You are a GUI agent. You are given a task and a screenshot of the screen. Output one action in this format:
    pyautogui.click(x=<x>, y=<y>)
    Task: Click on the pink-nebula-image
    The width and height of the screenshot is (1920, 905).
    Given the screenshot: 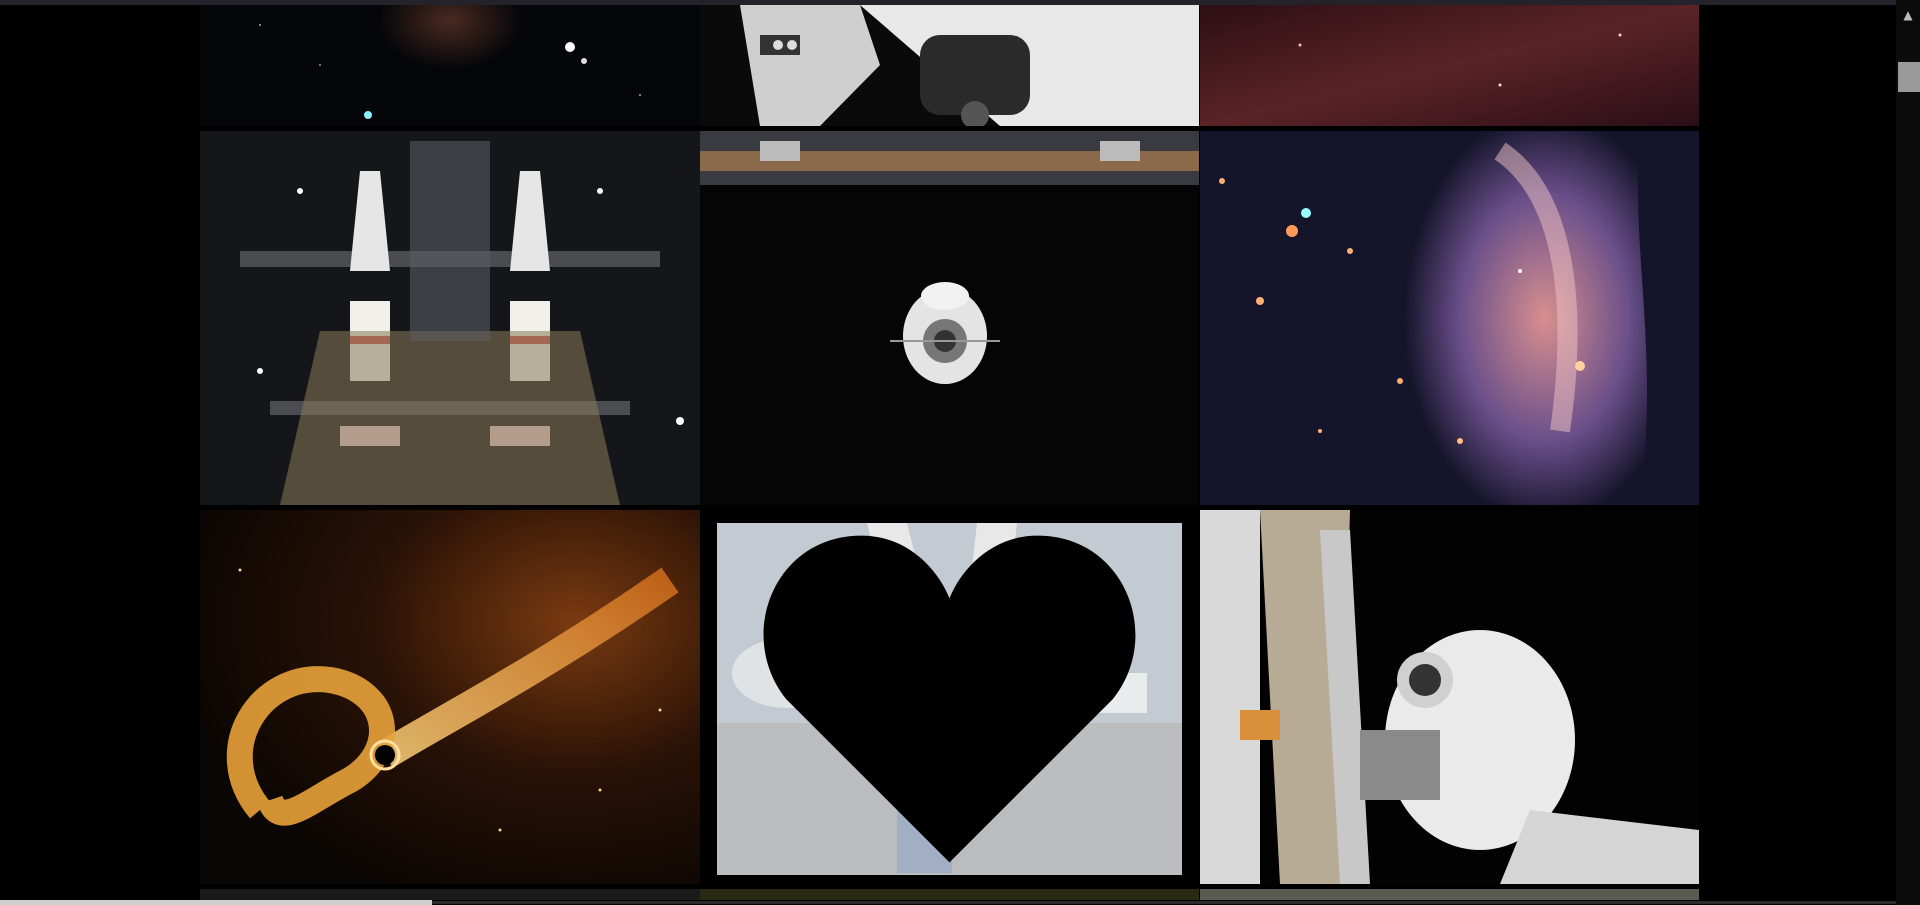 What is the action you would take?
    pyautogui.click(x=1449, y=318)
    